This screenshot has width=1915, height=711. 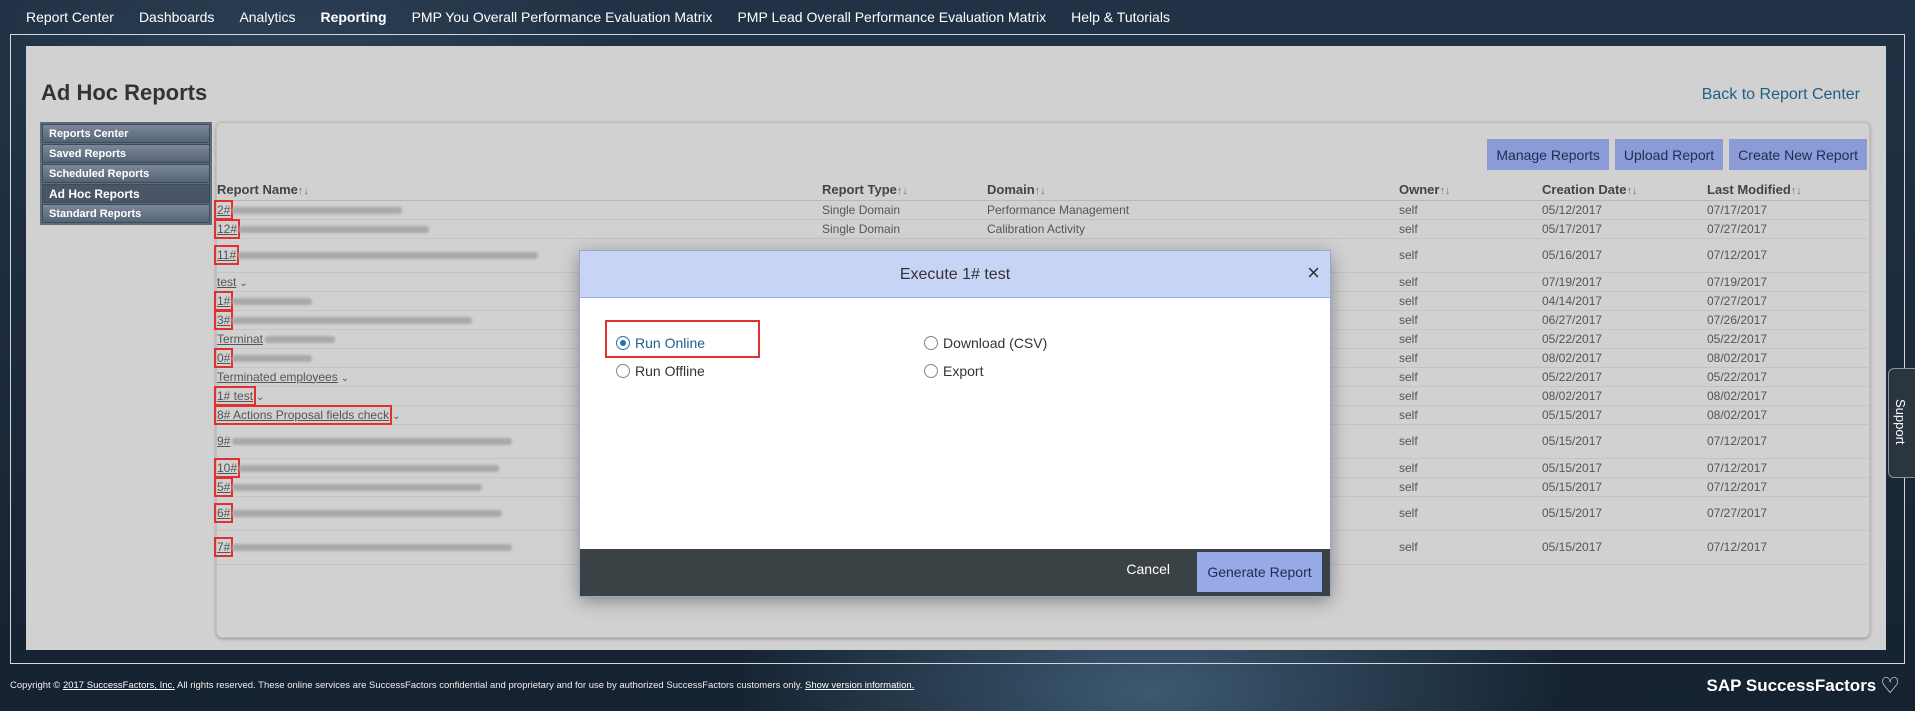 I want to click on sidebar-item-standard-reports: Standard Reports, so click(x=126, y=213).